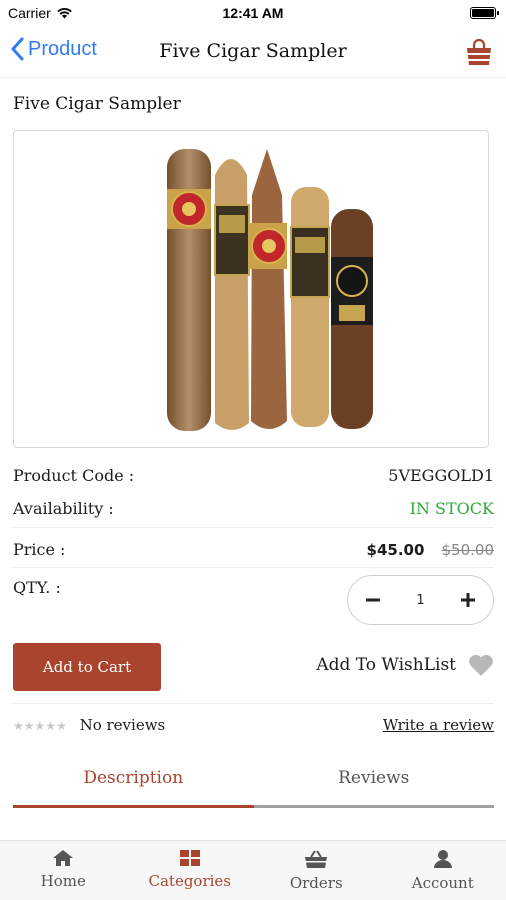  I want to click on write-review-link: Write a review, so click(438, 725).